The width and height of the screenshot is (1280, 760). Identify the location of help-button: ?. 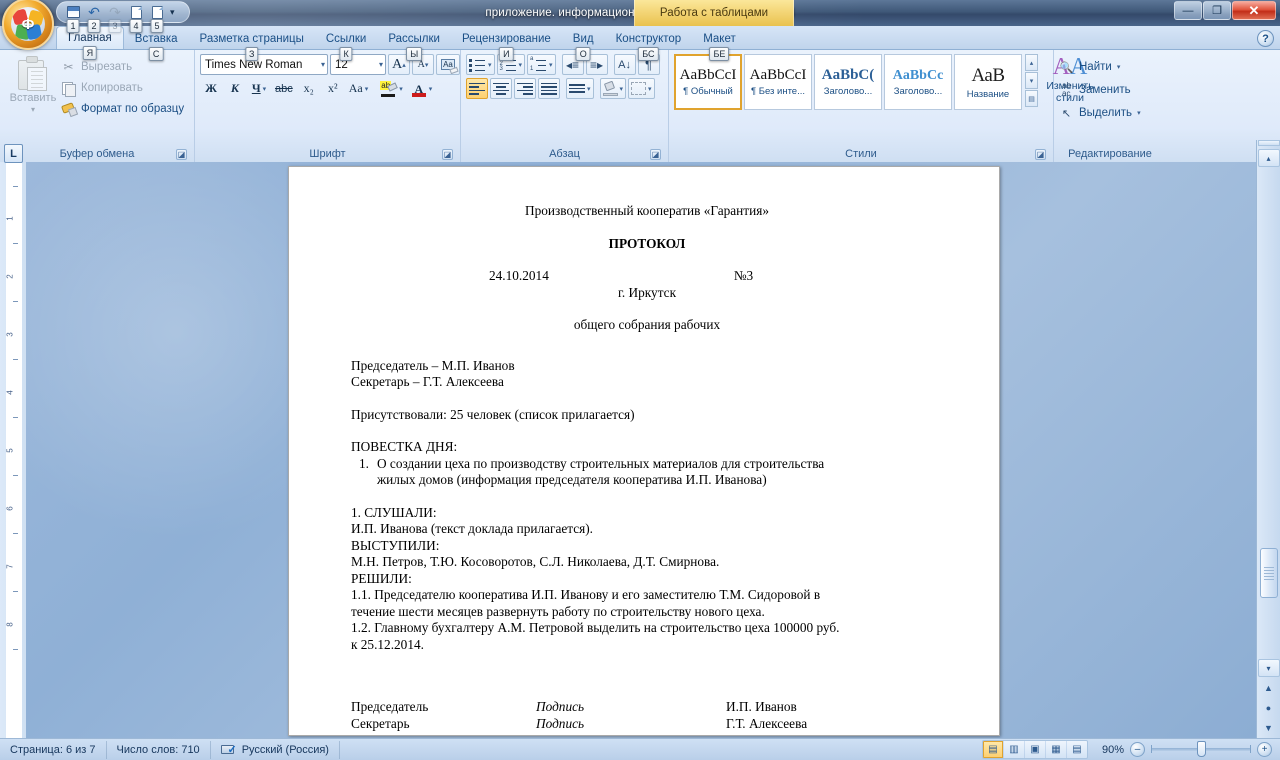
(1265, 38).